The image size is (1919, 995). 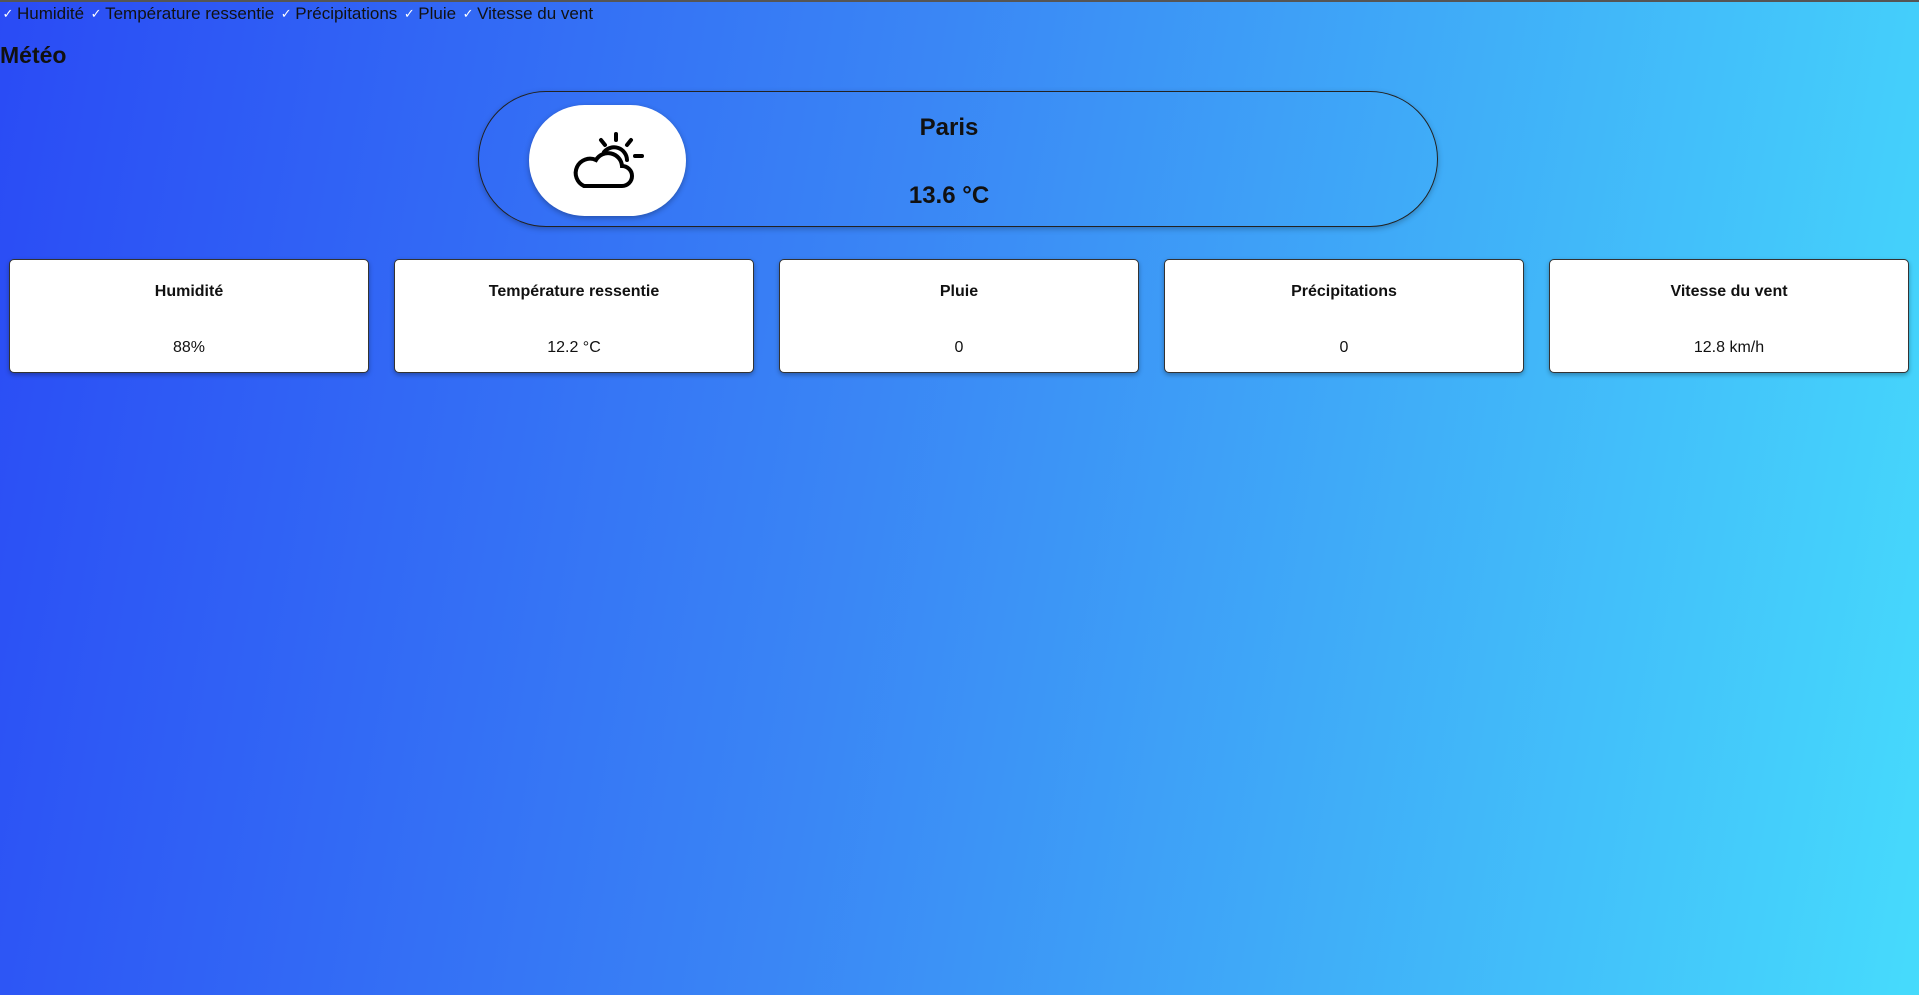 I want to click on card-value: 12.8 km/h, so click(x=1729, y=347).